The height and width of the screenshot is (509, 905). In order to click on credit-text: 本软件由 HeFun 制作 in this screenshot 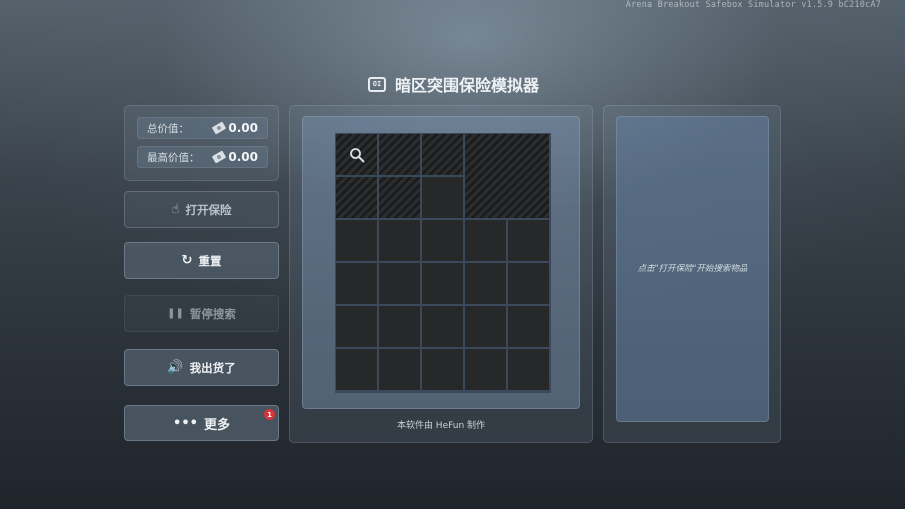, I will do `click(441, 426)`.